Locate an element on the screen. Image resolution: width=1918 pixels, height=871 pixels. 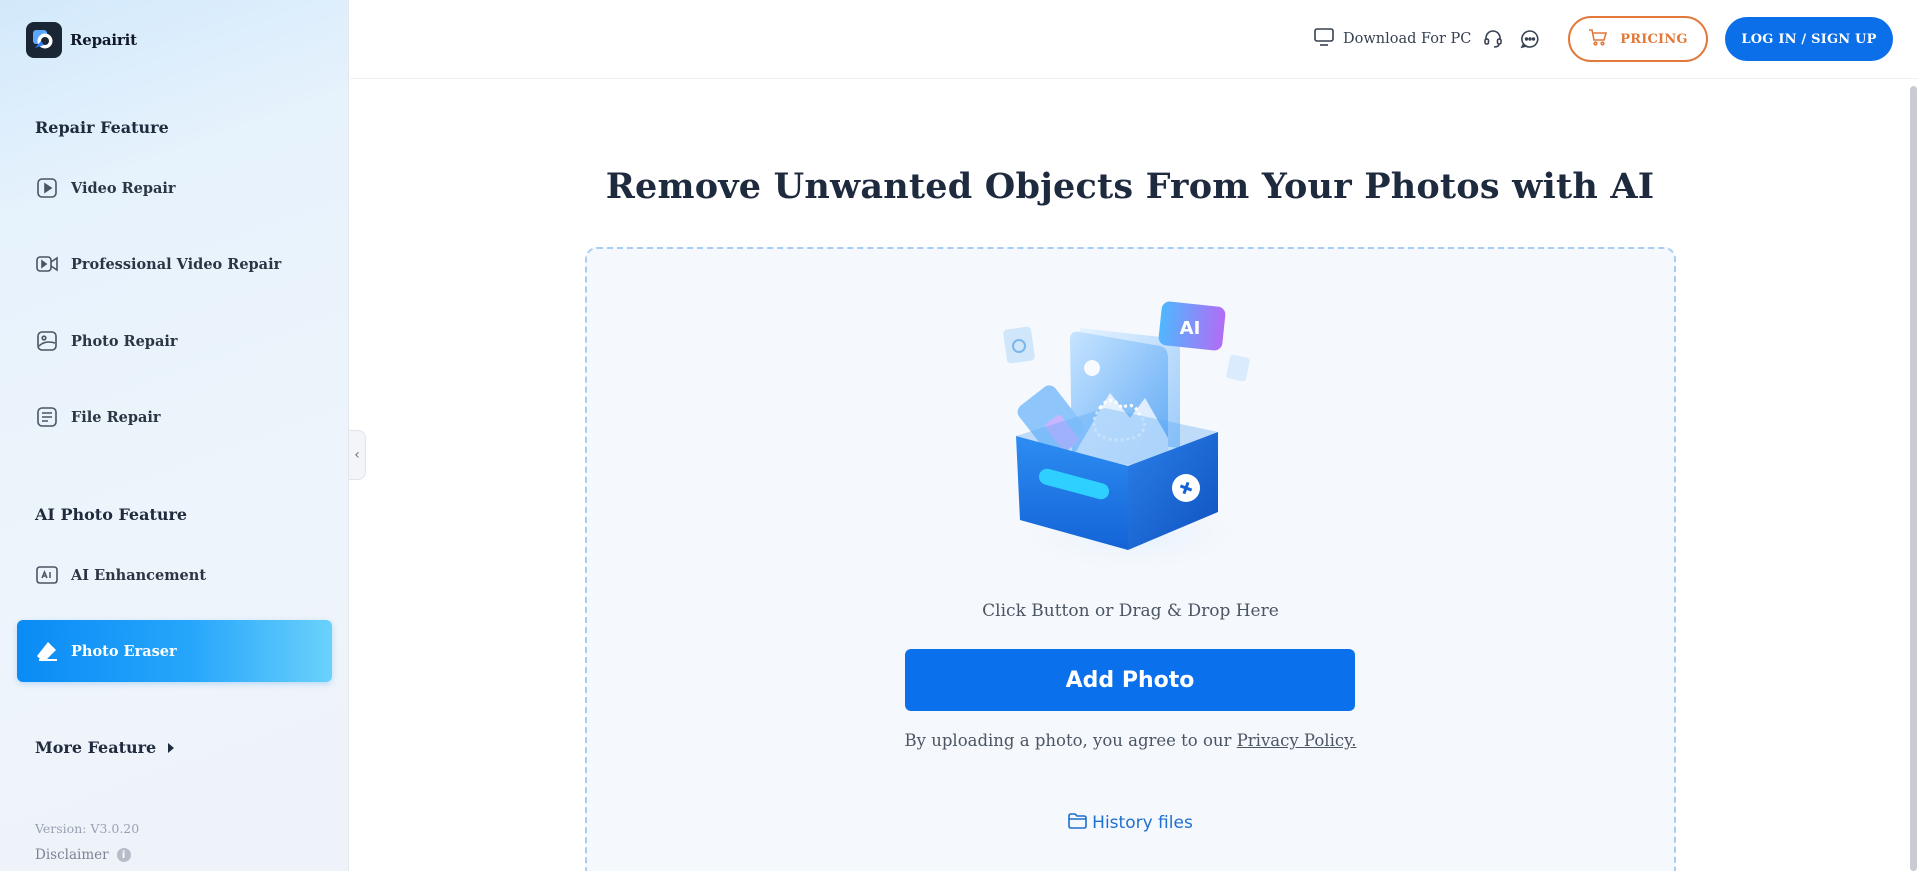
sidebar-item-file-repair: File Repair is located at coordinates (174, 417).